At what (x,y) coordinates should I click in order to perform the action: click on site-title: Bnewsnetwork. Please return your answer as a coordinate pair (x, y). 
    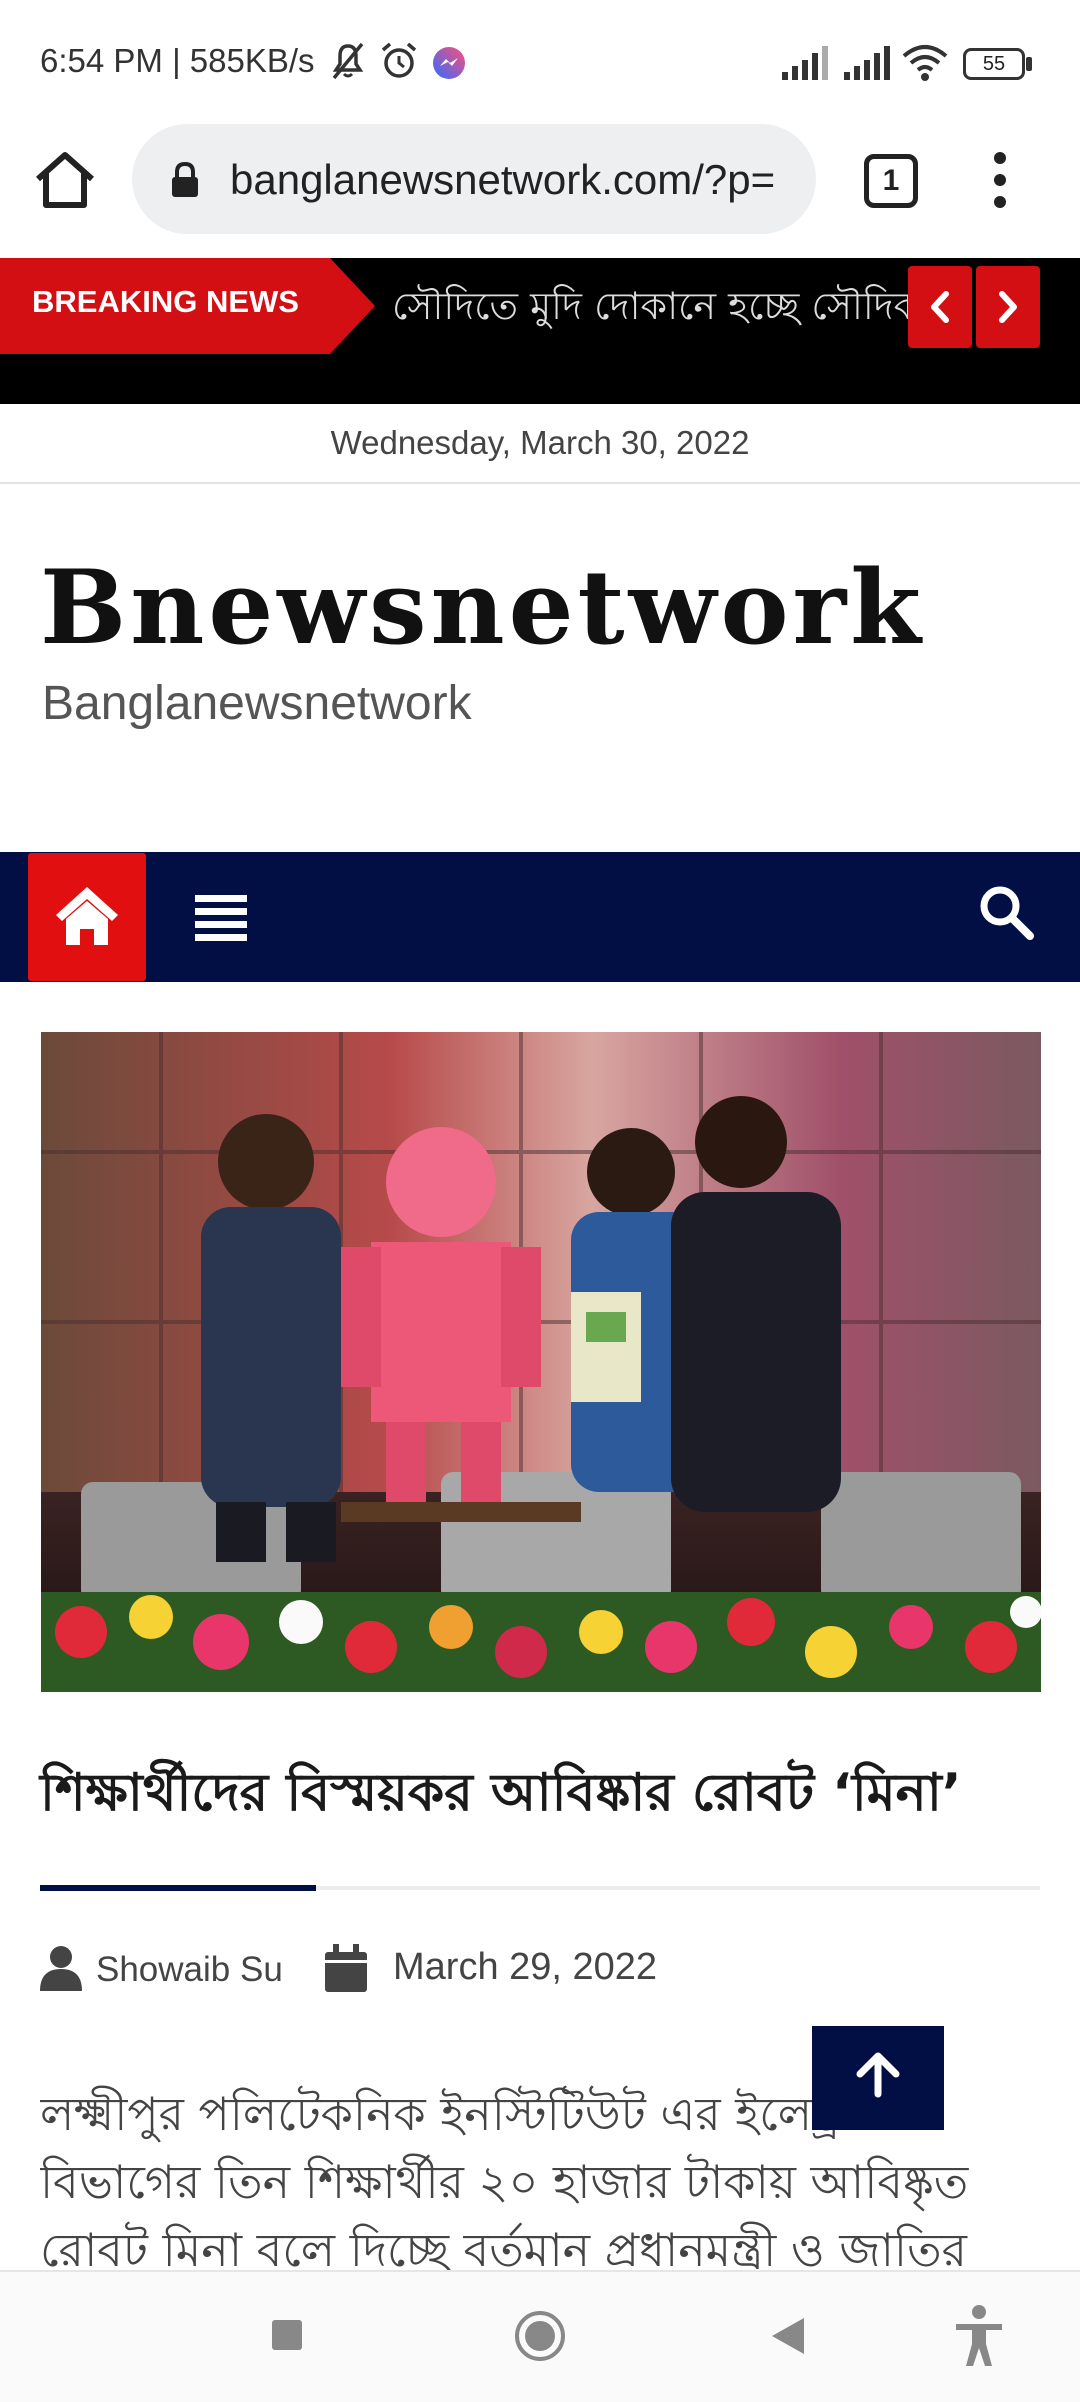
    Looking at the image, I should click on (482, 608).